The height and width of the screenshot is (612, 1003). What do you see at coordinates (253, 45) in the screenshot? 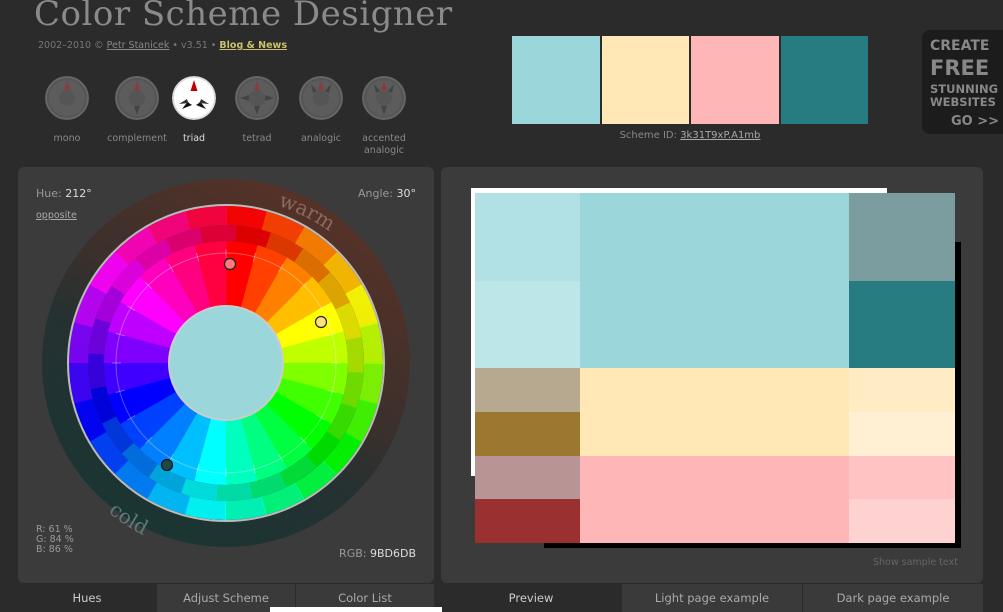
I see `blog-news-link: Blog & News` at bounding box center [253, 45].